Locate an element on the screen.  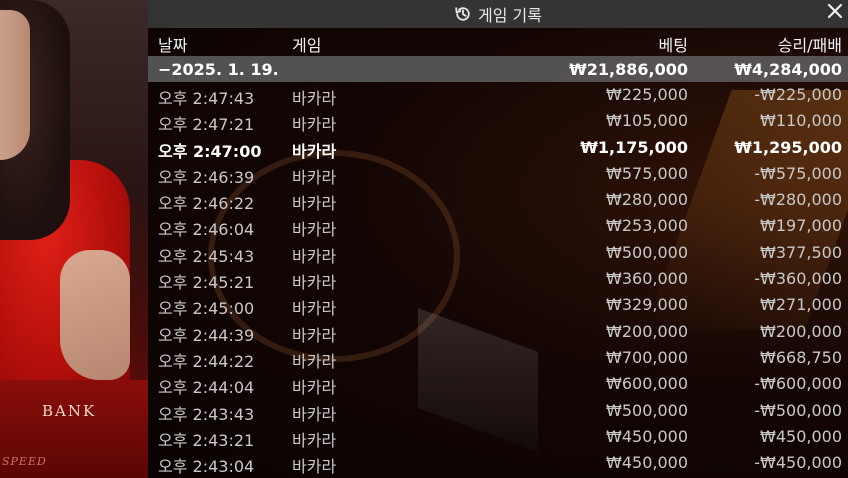
summary-date: −2025. 1. 19. is located at coordinates (218, 69).